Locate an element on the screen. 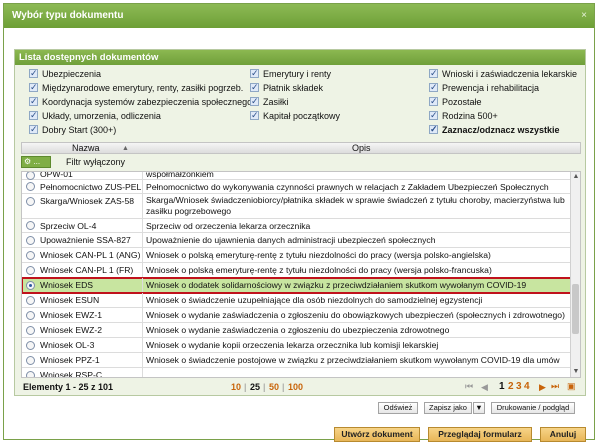 Image resolution: width=600 pixels, height=443 pixels. filter-checkbox: Kapitał początkowy is located at coordinates (295, 115).